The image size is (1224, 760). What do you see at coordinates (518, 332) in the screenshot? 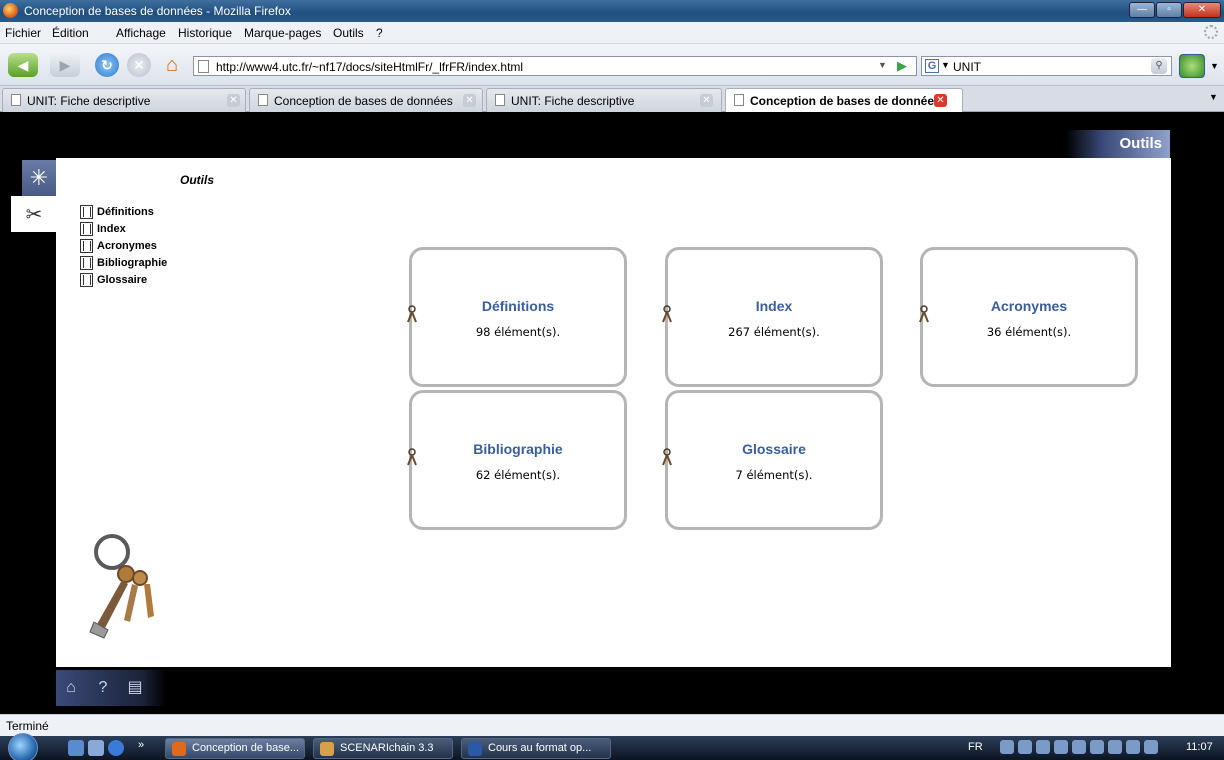
I see `card-count: 98 élément(s).` at bounding box center [518, 332].